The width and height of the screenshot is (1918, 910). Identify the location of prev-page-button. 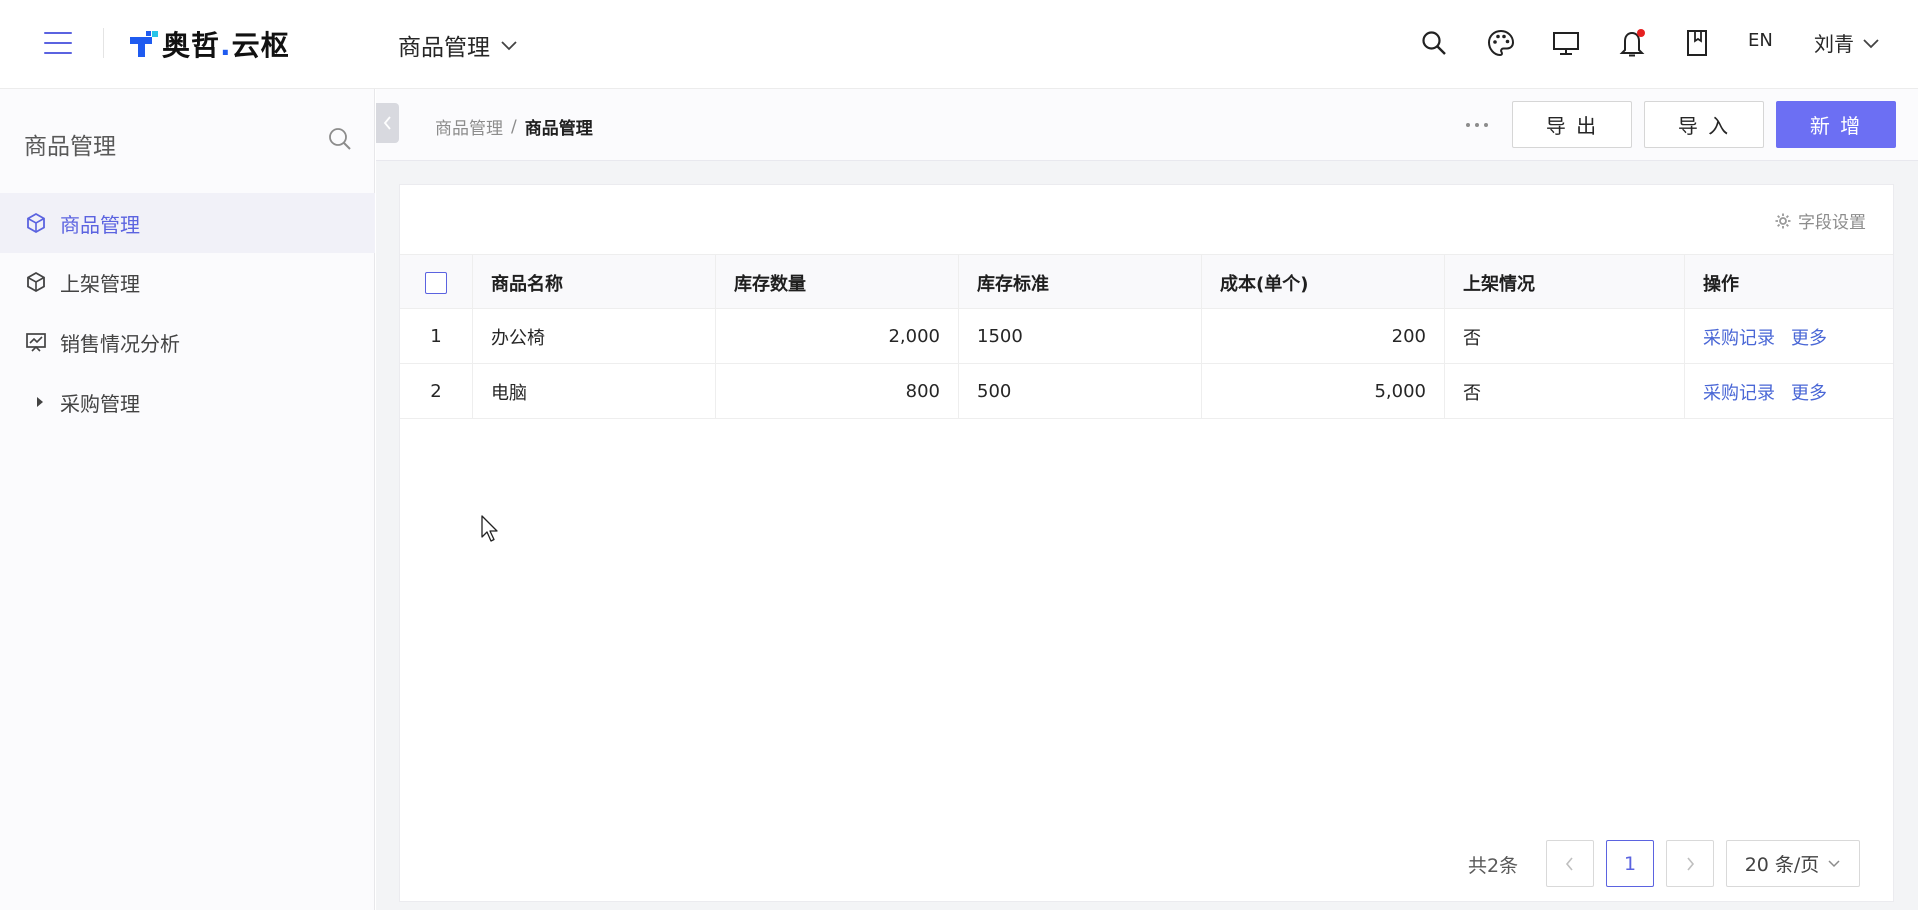
(1570, 863).